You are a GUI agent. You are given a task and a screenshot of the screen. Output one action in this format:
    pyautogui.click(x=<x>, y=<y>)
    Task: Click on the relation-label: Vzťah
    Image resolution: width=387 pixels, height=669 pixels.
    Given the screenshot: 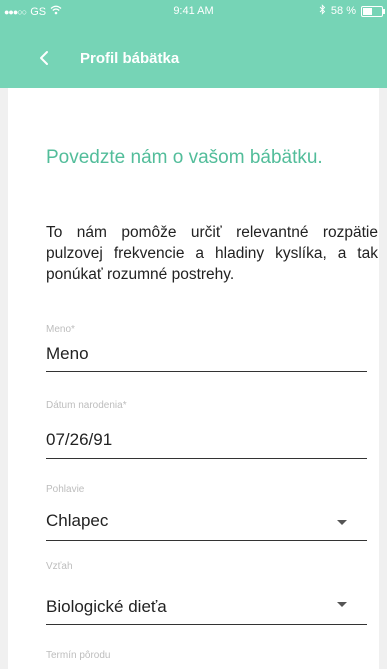 What is the action you would take?
    pyautogui.click(x=59, y=566)
    